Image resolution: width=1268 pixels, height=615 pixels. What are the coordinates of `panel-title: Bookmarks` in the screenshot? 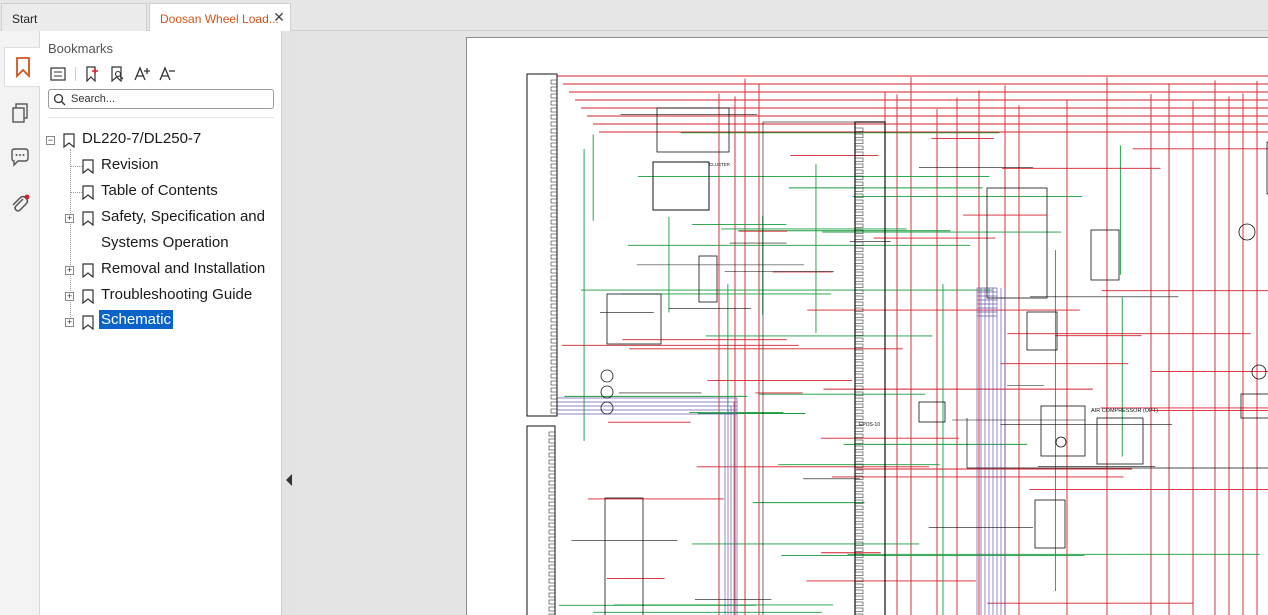 It's located at (81, 48).